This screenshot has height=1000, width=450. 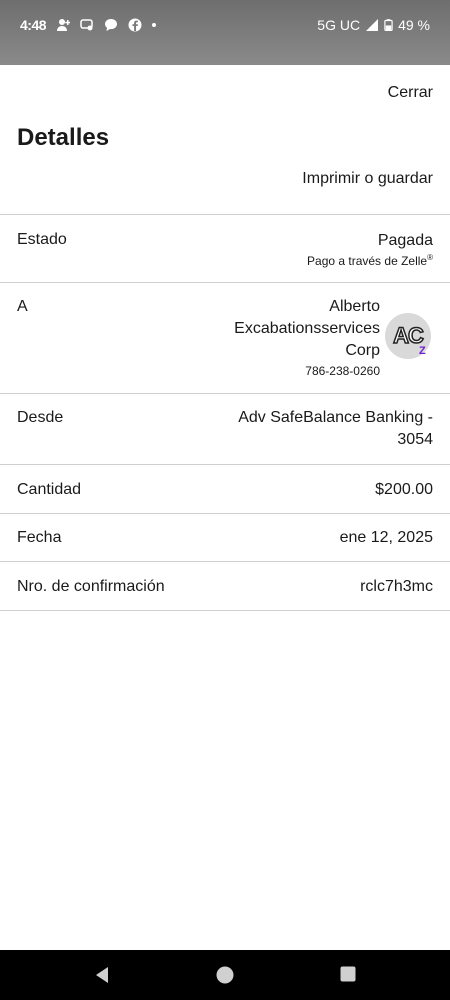 What do you see at coordinates (64, 25) in the screenshot?
I see `person-add-icon` at bounding box center [64, 25].